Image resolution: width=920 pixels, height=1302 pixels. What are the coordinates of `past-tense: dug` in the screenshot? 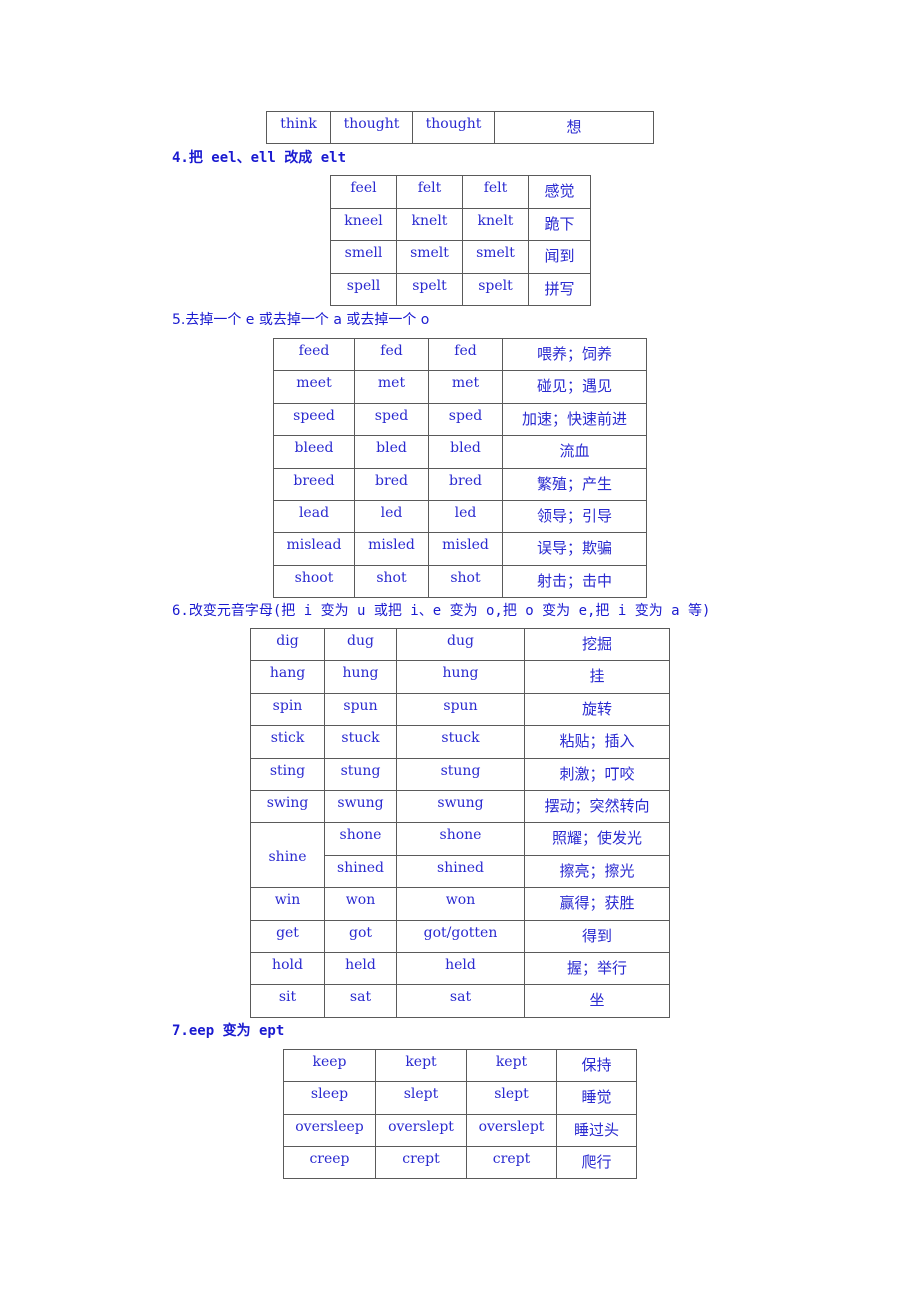 It's located at (360, 644).